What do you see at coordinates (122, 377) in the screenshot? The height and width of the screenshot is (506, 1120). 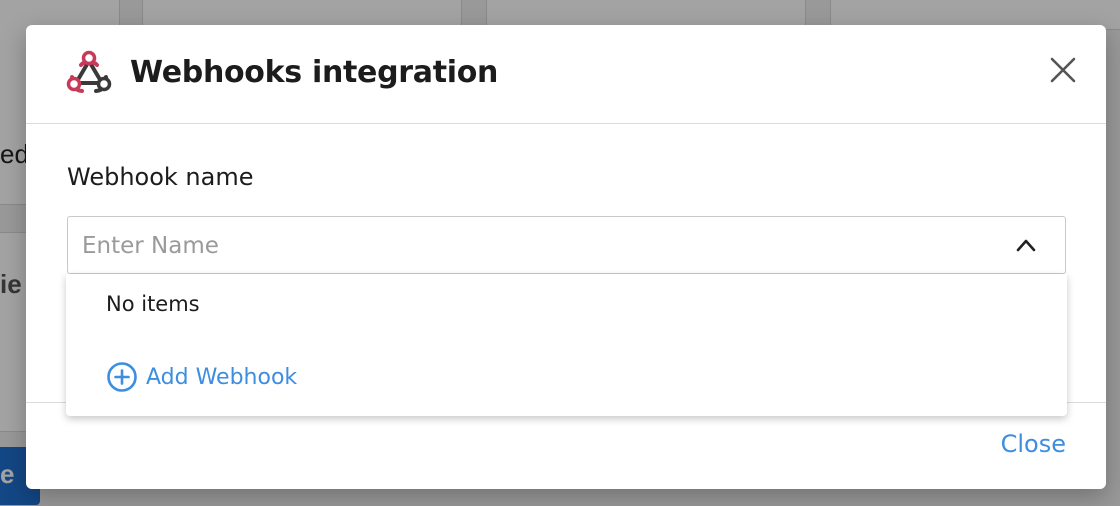 I see `plus-circle-icon` at bounding box center [122, 377].